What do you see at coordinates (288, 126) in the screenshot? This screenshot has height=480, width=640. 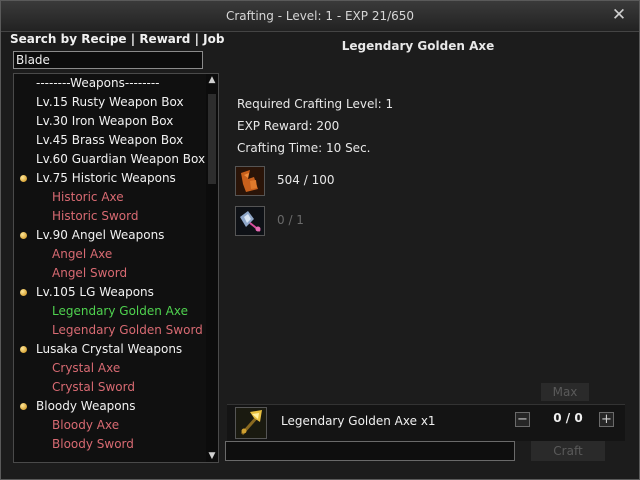 I see `exp-reward-text: EXP Reward: 200` at bounding box center [288, 126].